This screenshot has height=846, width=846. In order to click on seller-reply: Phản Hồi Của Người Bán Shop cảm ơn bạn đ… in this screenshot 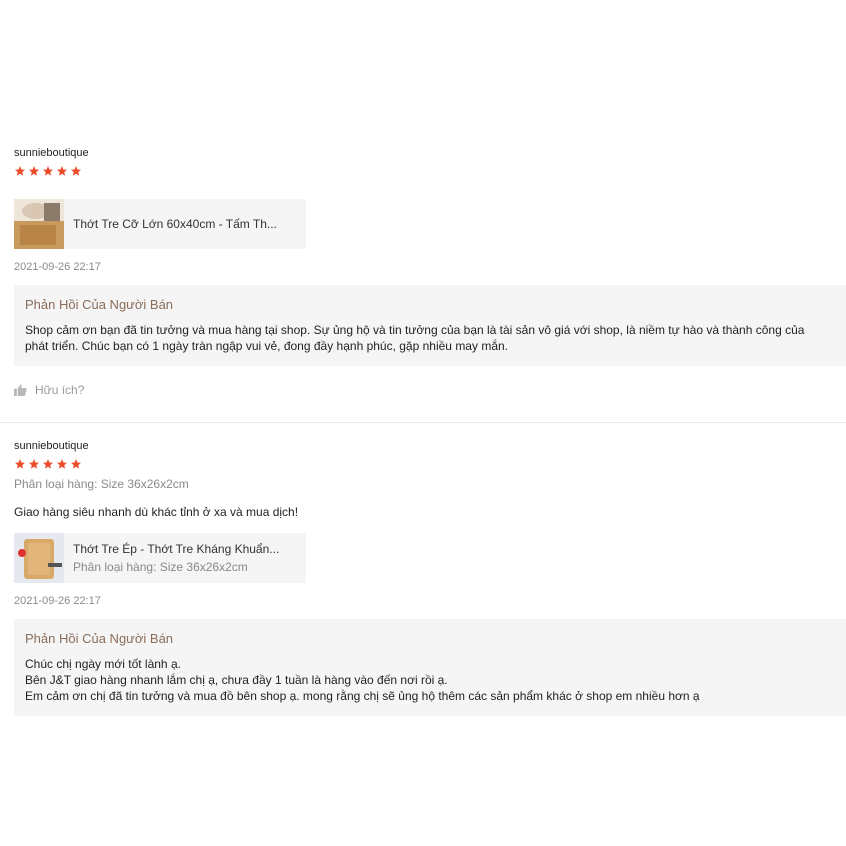, I will do `click(430, 325)`.